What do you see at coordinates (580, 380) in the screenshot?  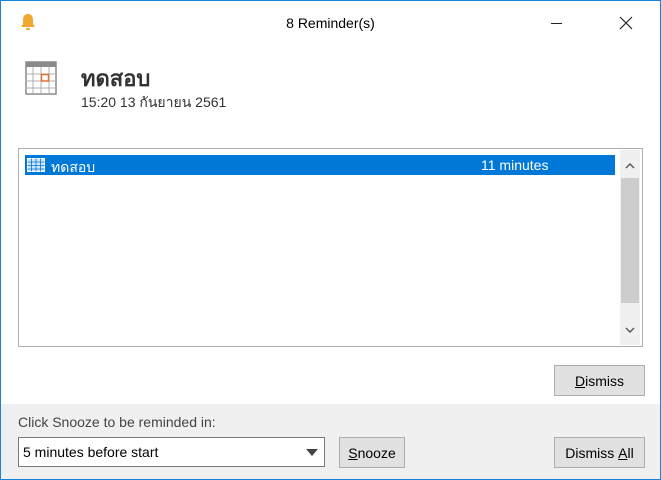 I see `dismiss-label-accel: D` at bounding box center [580, 380].